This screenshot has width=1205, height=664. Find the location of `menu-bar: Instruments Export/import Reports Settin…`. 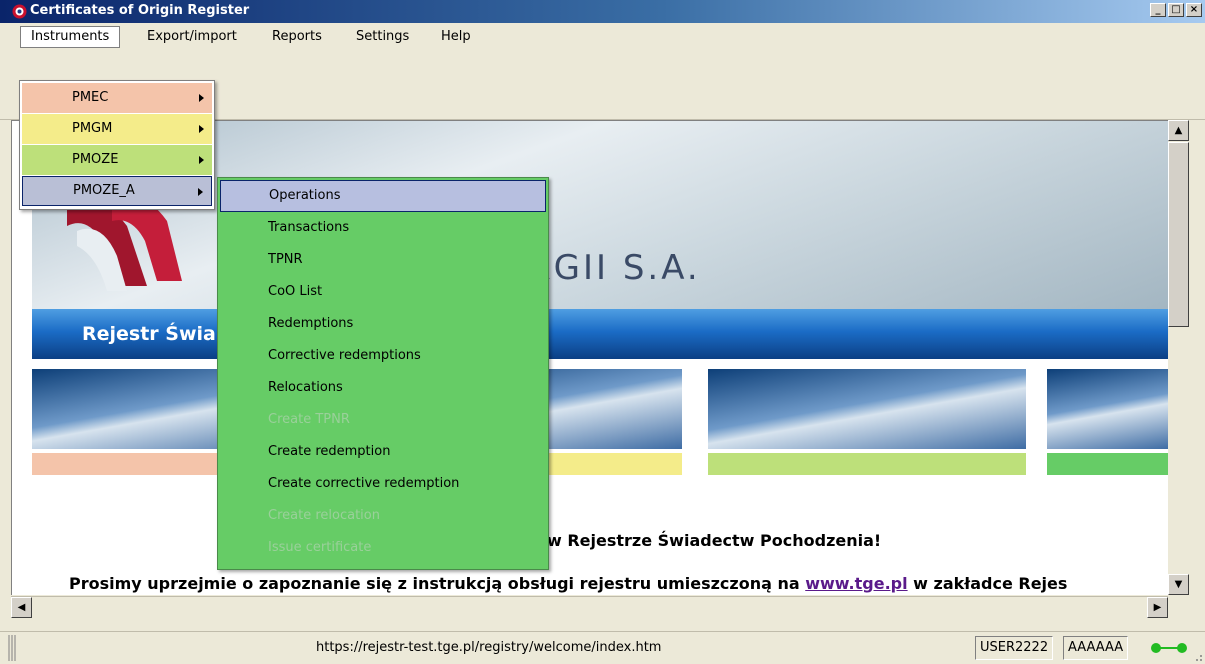

menu-bar: Instruments Export/import Reports Settin… is located at coordinates (602, 36).